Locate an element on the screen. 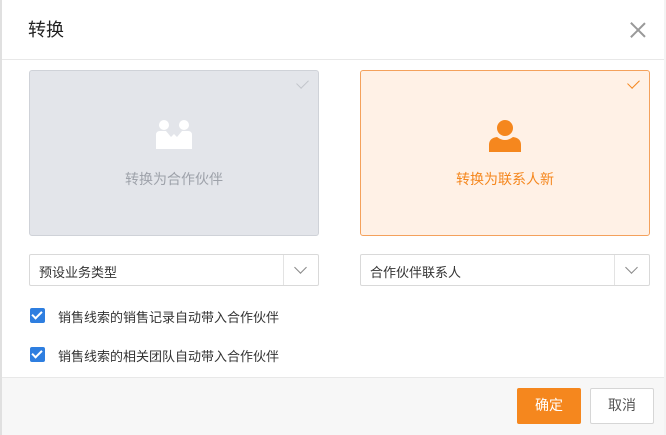  close-icon is located at coordinates (638, 30).